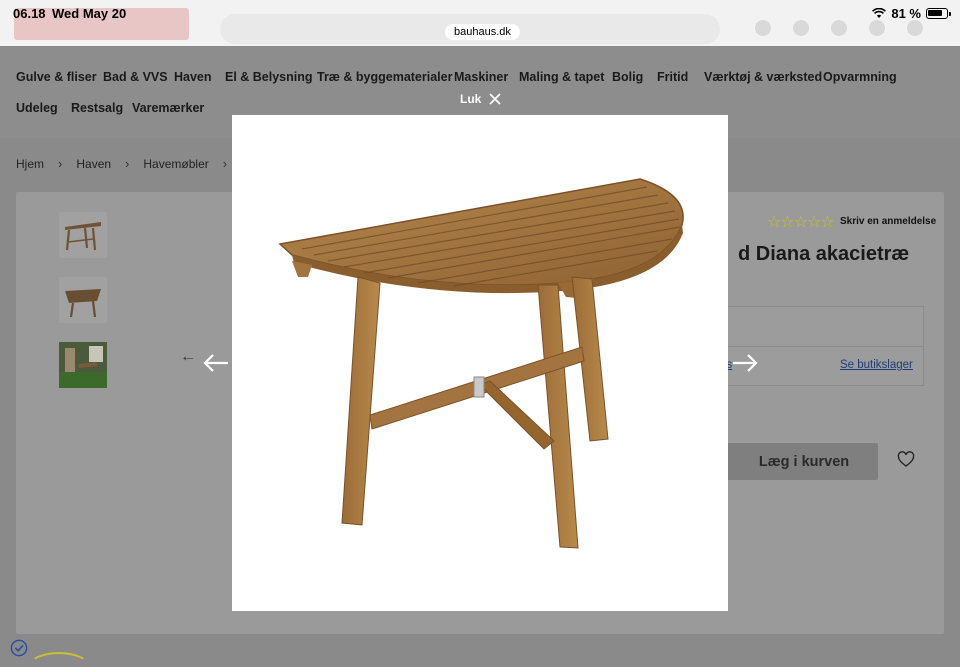 This screenshot has width=960, height=667. I want to click on nav-item-opvarmning: Opvarmning, so click(860, 77).